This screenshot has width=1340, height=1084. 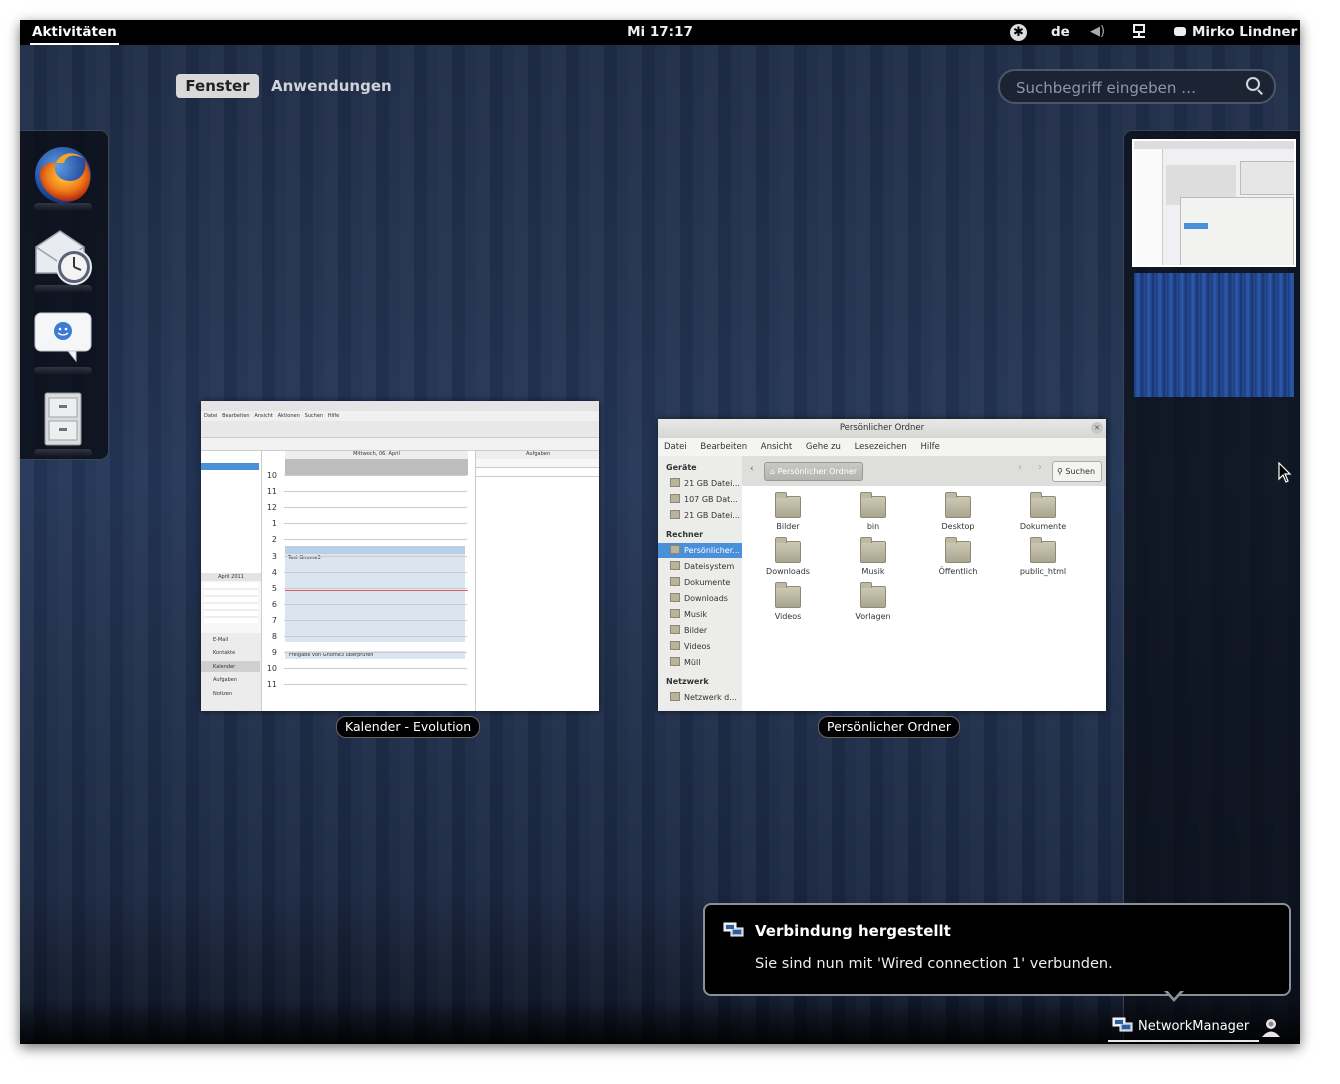 I want to click on files-titlebar: Persönlicher Ordner ✕, so click(x=882, y=428).